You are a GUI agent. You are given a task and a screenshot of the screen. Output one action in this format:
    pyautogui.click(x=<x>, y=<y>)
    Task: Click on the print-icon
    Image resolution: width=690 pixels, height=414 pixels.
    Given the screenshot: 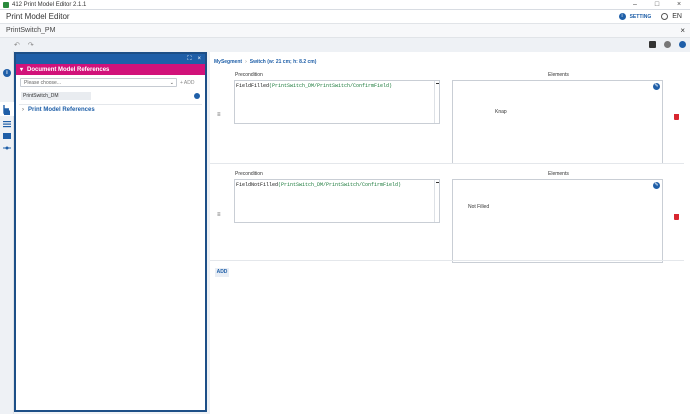 What is the action you would take?
    pyautogui.click(x=652, y=44)
    